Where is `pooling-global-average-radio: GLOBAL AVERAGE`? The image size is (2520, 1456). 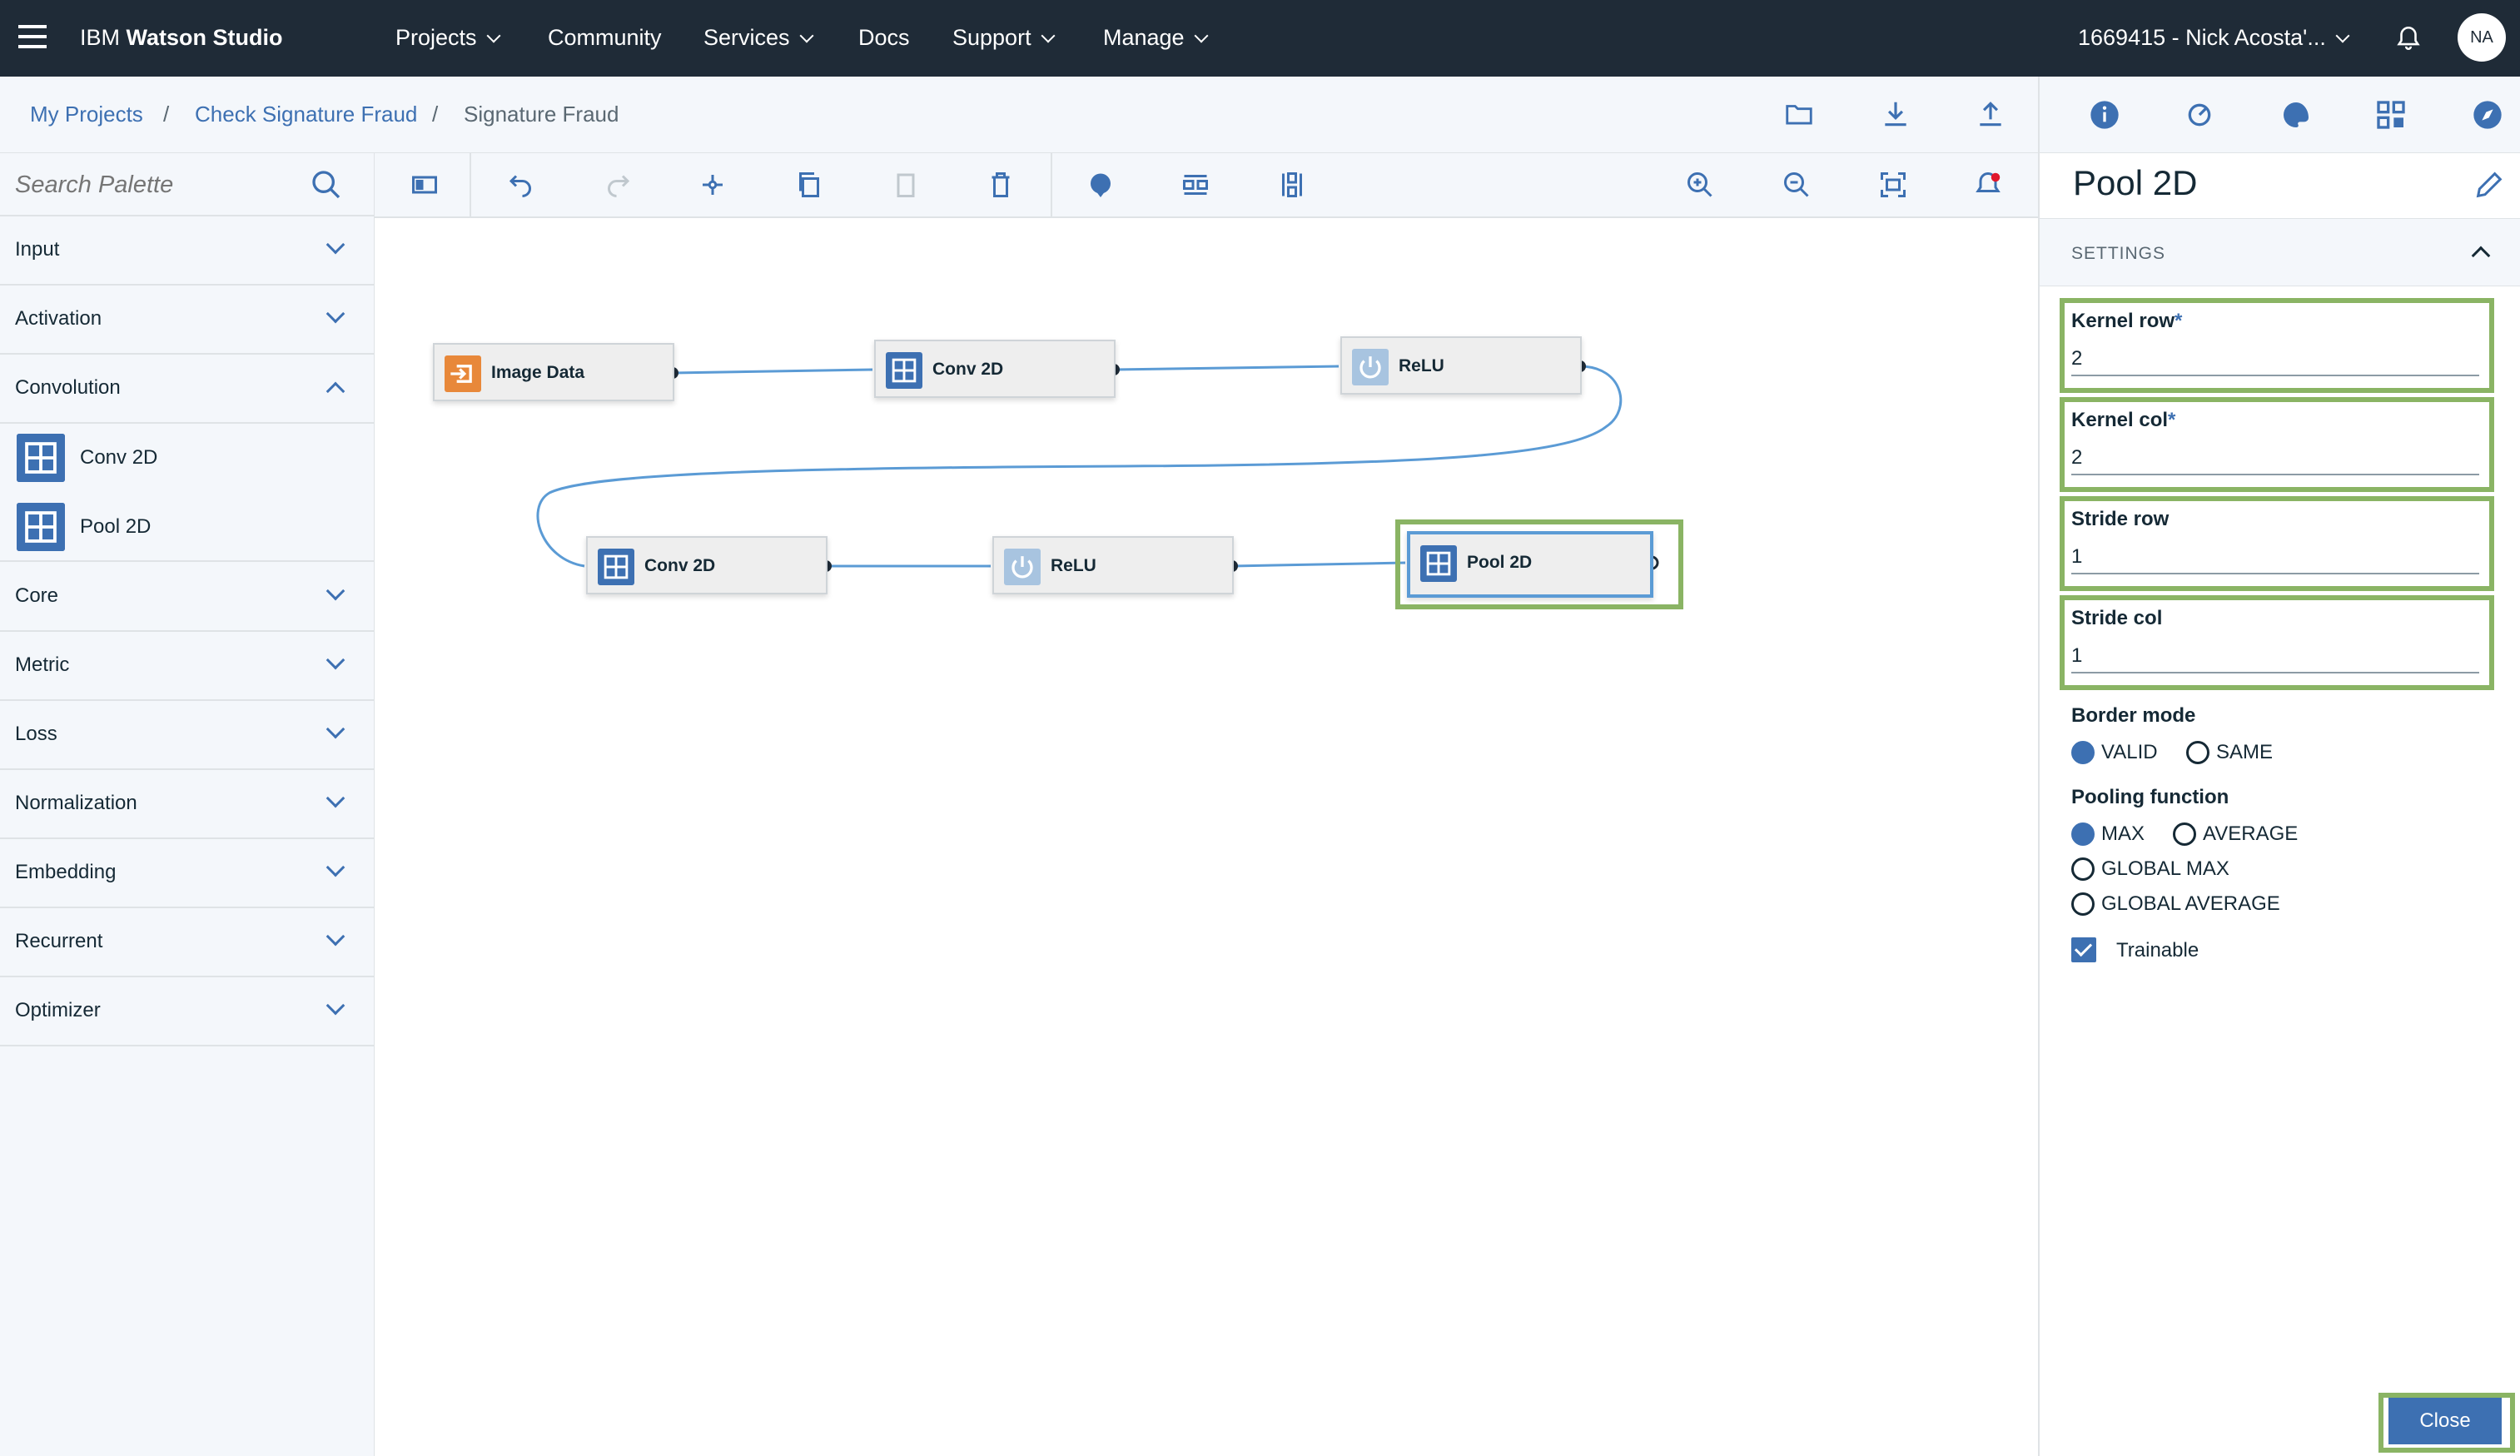
pooling-global-average-radio: GLOBAL AVERAGE is located at coordinates (2175, 904).